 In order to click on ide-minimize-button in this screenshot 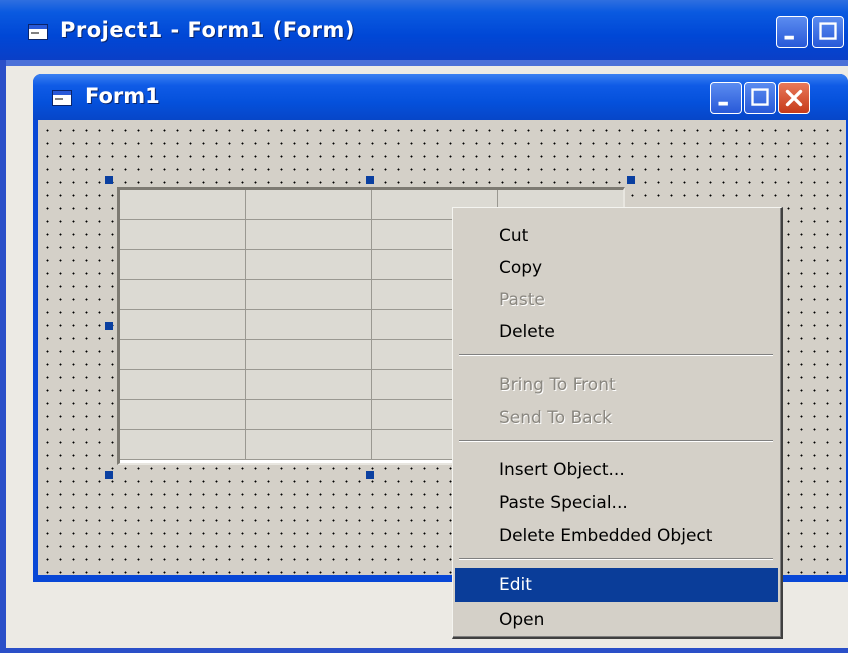, I will do `click(792, 32)`.